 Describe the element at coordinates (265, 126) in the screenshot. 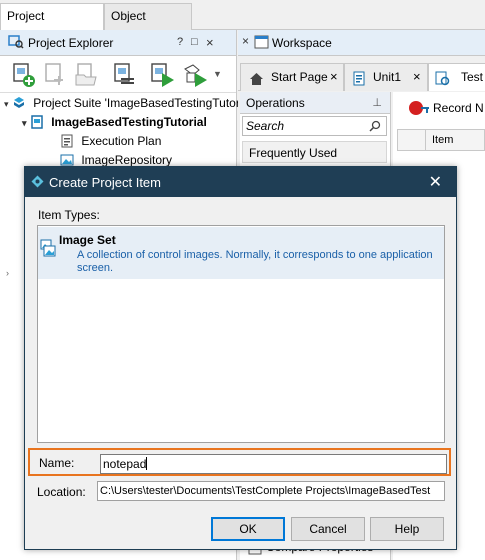

I see `search-placeholder: Search` at that location.